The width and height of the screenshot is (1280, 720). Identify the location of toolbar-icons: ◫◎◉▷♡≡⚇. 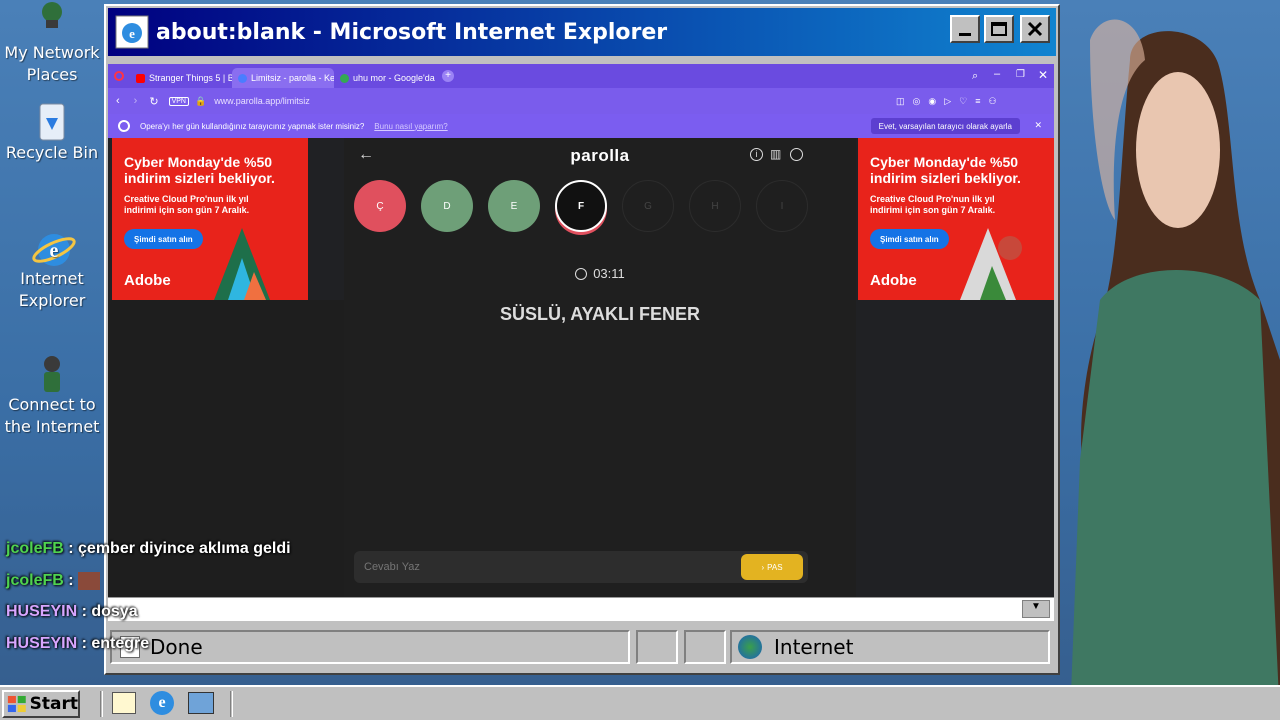
(950, 101).